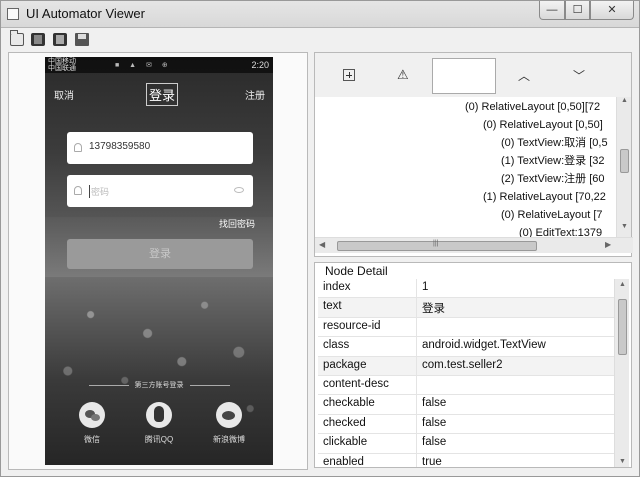 The width and height of the screenshot is (640, 477). I want to click on status-icons: ■ ▲ ✉ ⊕, so click(143, 65).